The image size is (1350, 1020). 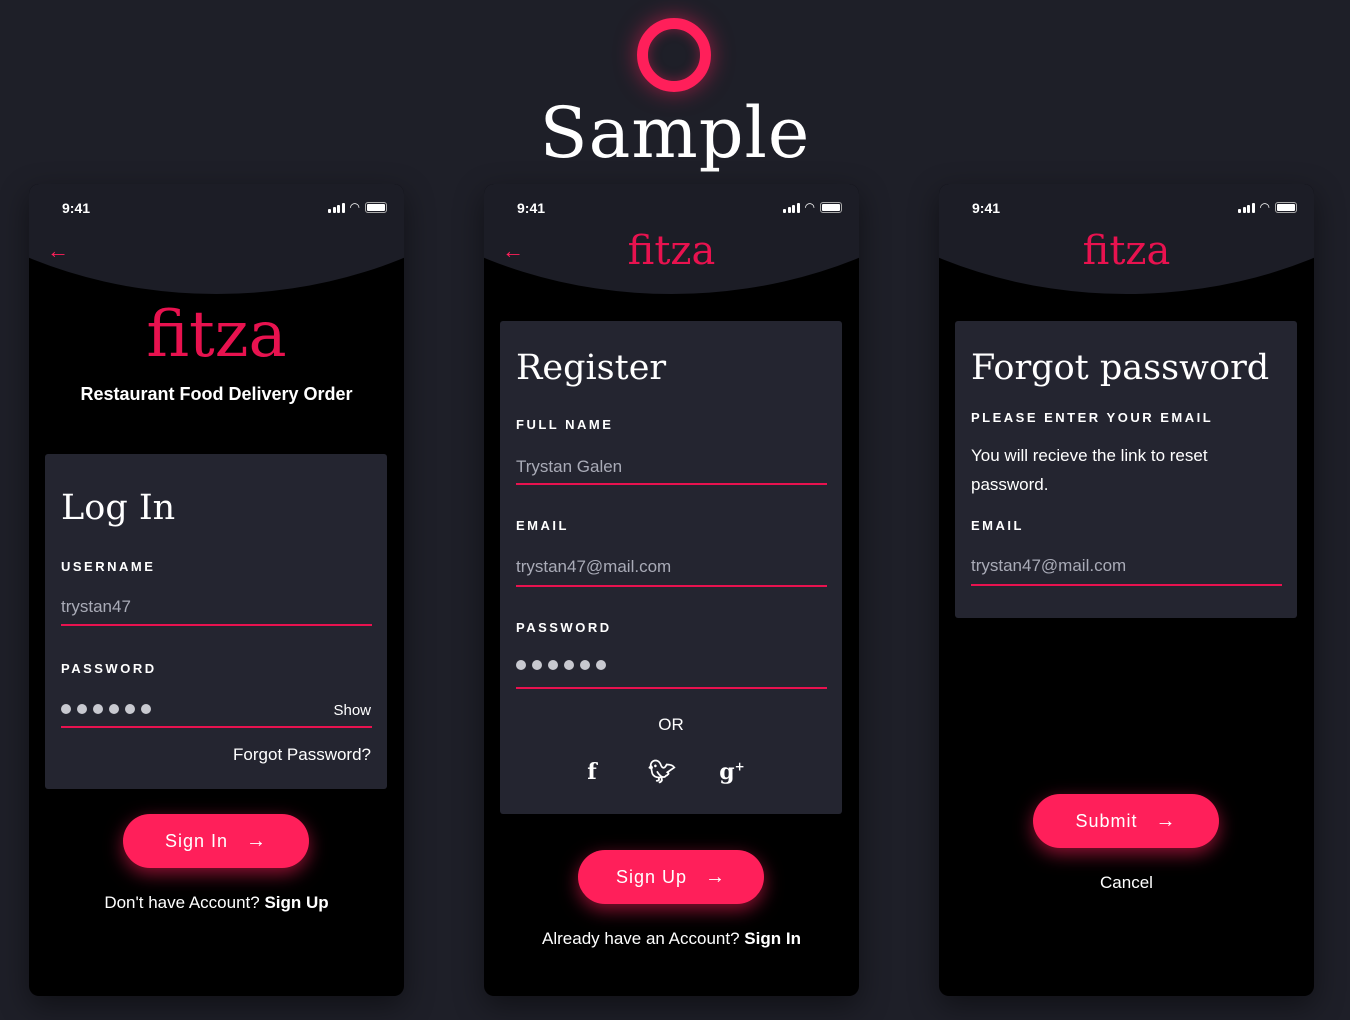 I want to click on forgot-password-link: Forgot Password?, so click(x=302, y=755).